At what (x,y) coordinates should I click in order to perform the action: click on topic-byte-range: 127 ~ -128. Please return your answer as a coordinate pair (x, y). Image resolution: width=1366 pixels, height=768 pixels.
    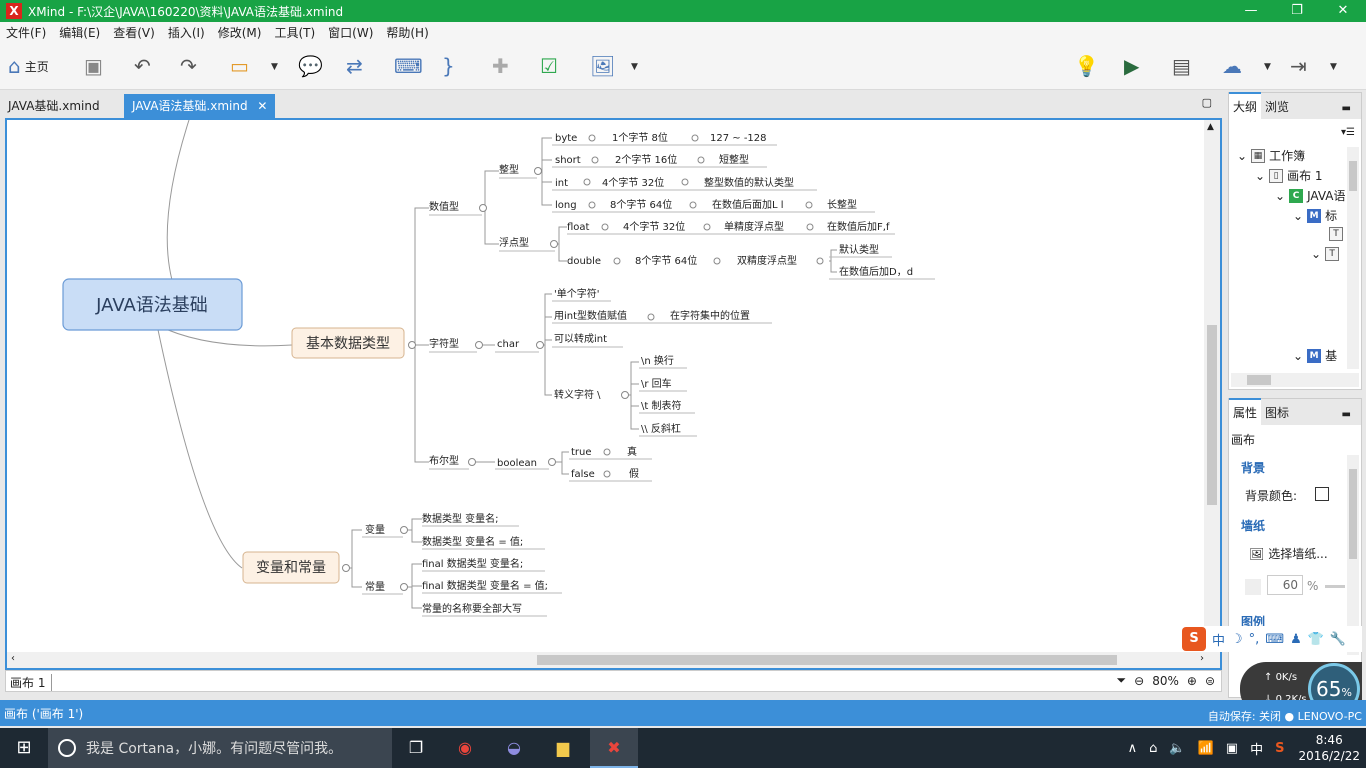
    Looking at the image, I should click on (738, 138).